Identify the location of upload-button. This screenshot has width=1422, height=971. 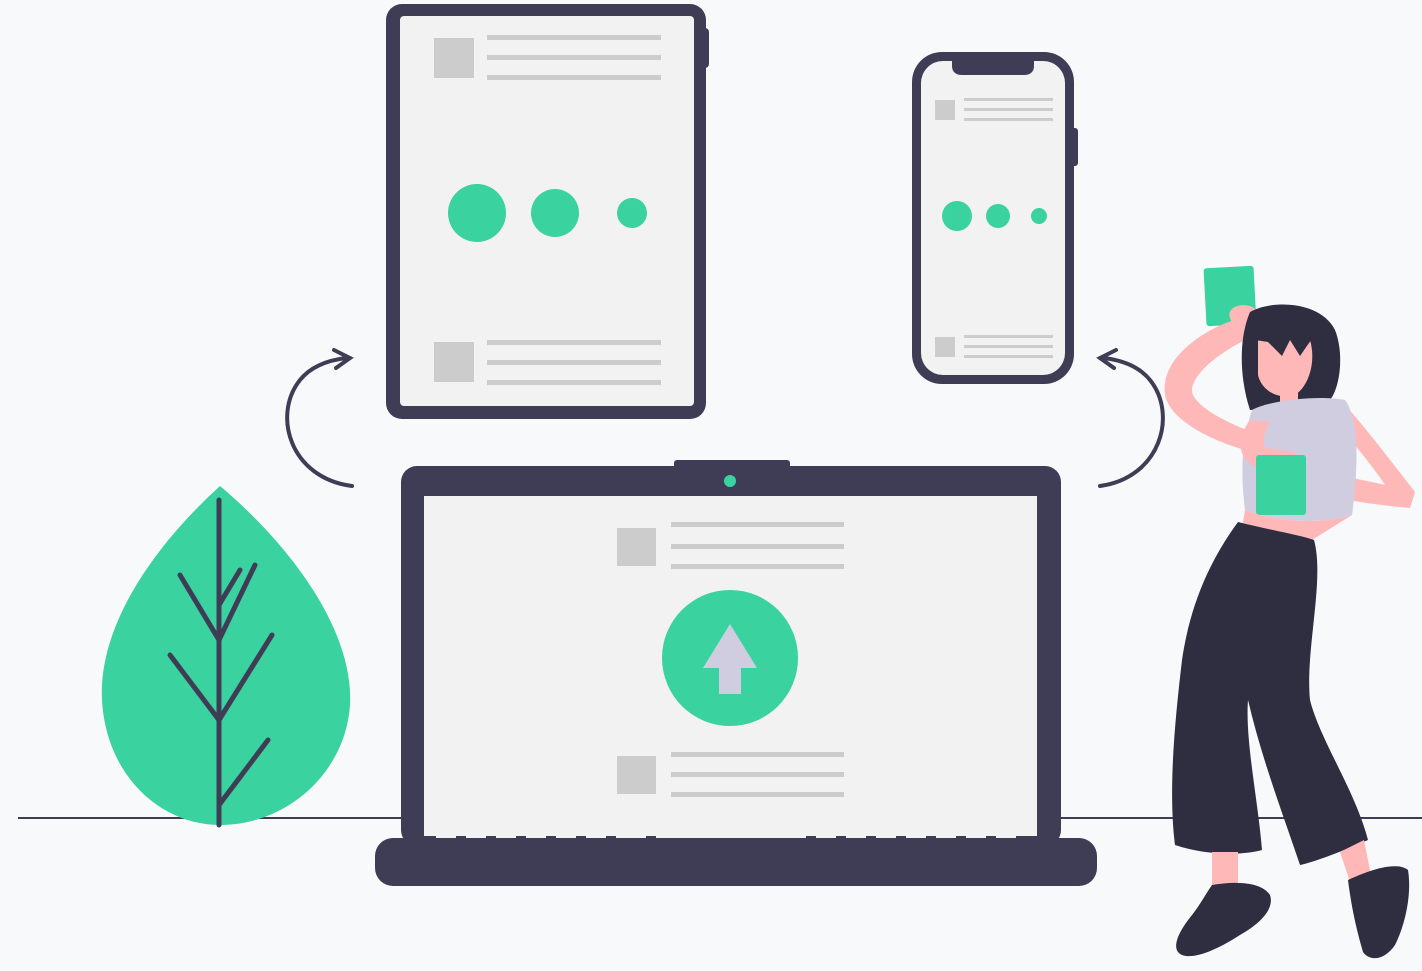
(730, 658).